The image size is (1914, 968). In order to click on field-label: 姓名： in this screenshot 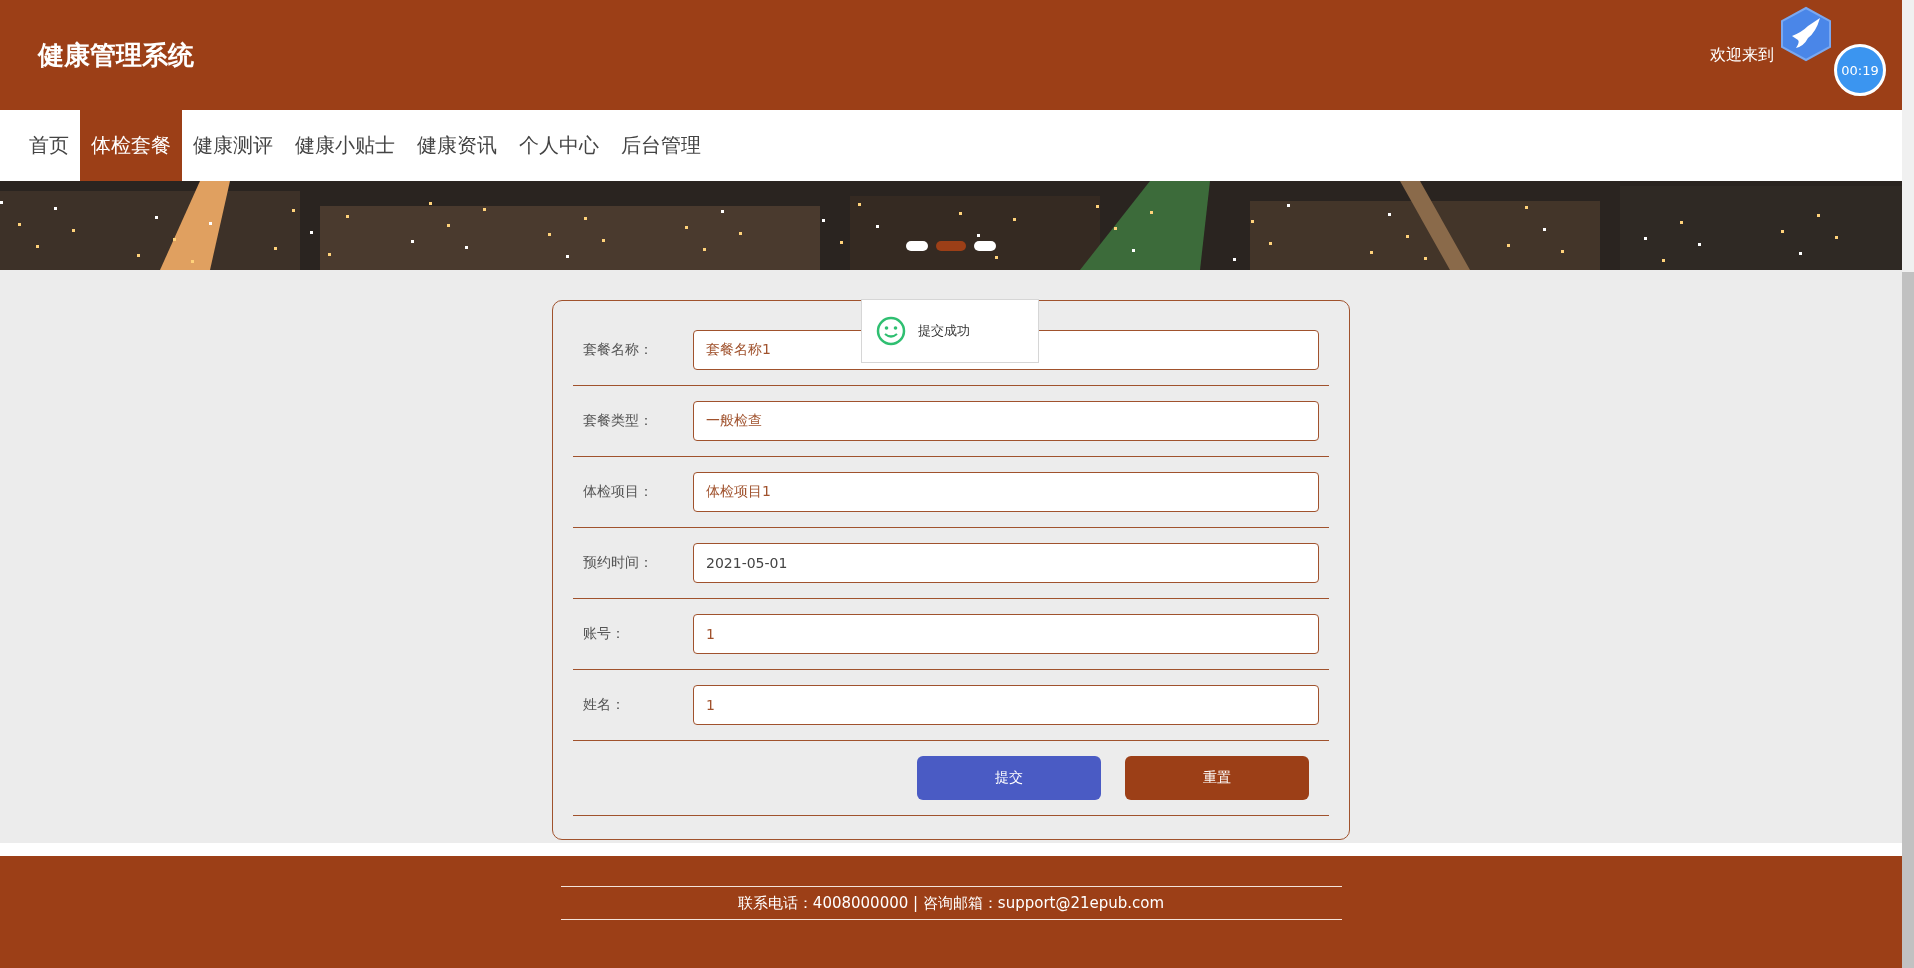, I will do `click(604, 705)`.